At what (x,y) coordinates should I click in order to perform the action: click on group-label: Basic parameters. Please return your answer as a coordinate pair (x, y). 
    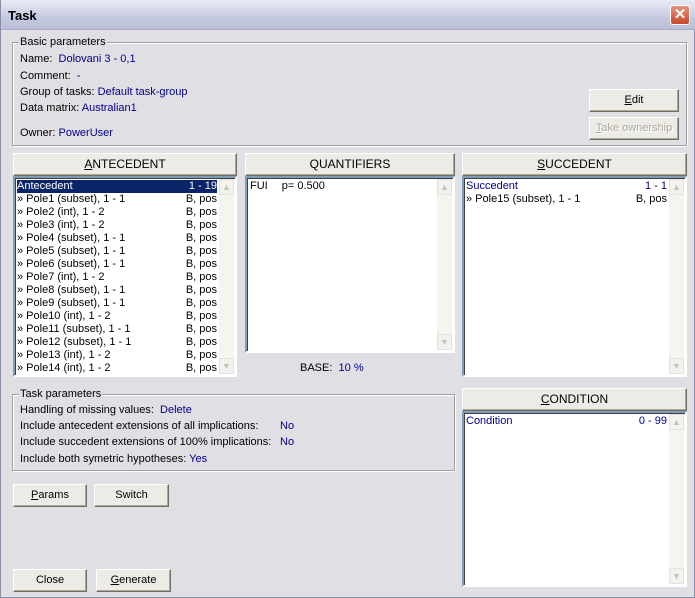
    Looking at the image, I should click on (63, 42).